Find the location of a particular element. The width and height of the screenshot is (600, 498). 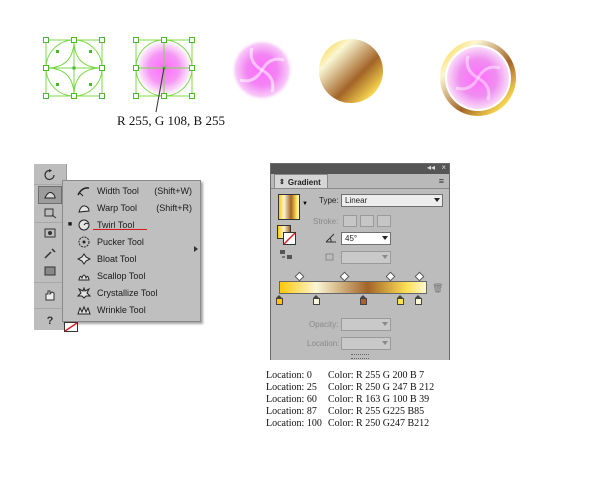

width-tool-button is located at coordinates (50, 195).